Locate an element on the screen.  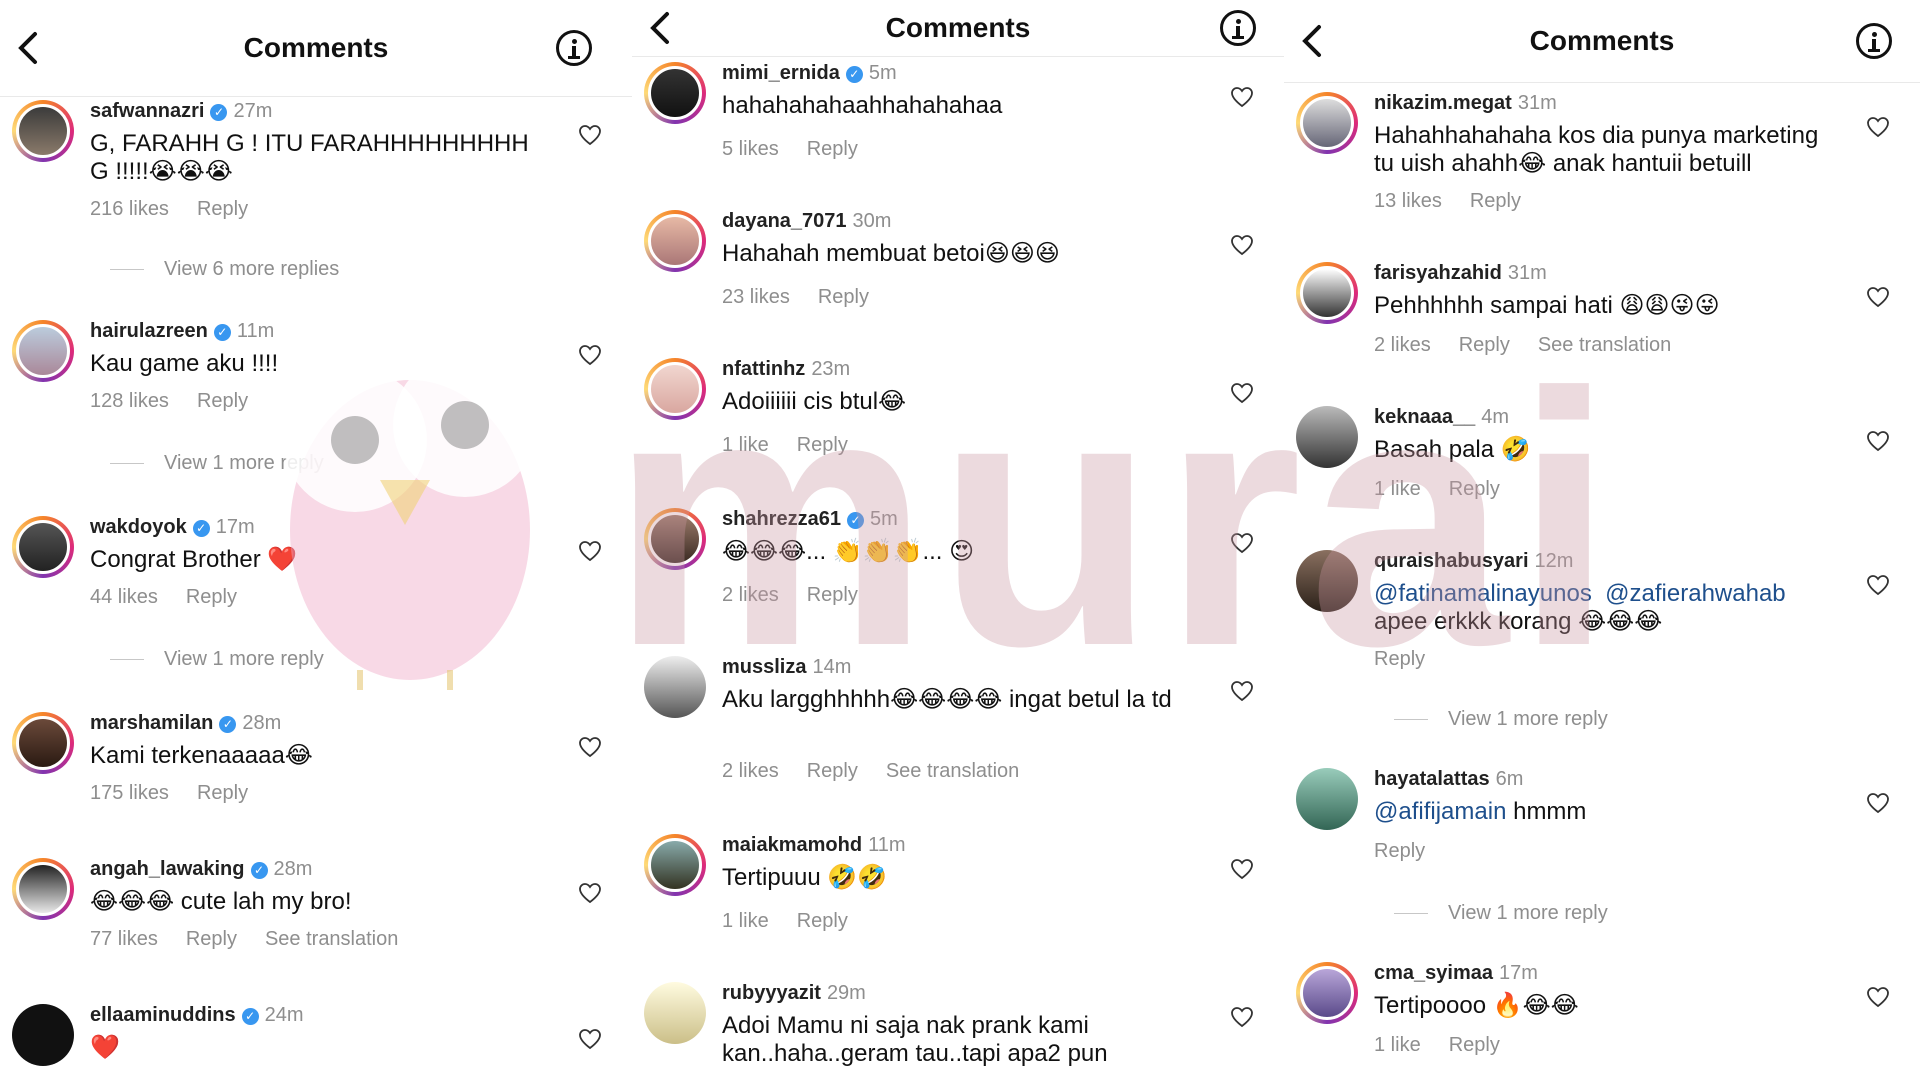
comment-username: hayatalattas 6m is located at coordinates (1448, 779).